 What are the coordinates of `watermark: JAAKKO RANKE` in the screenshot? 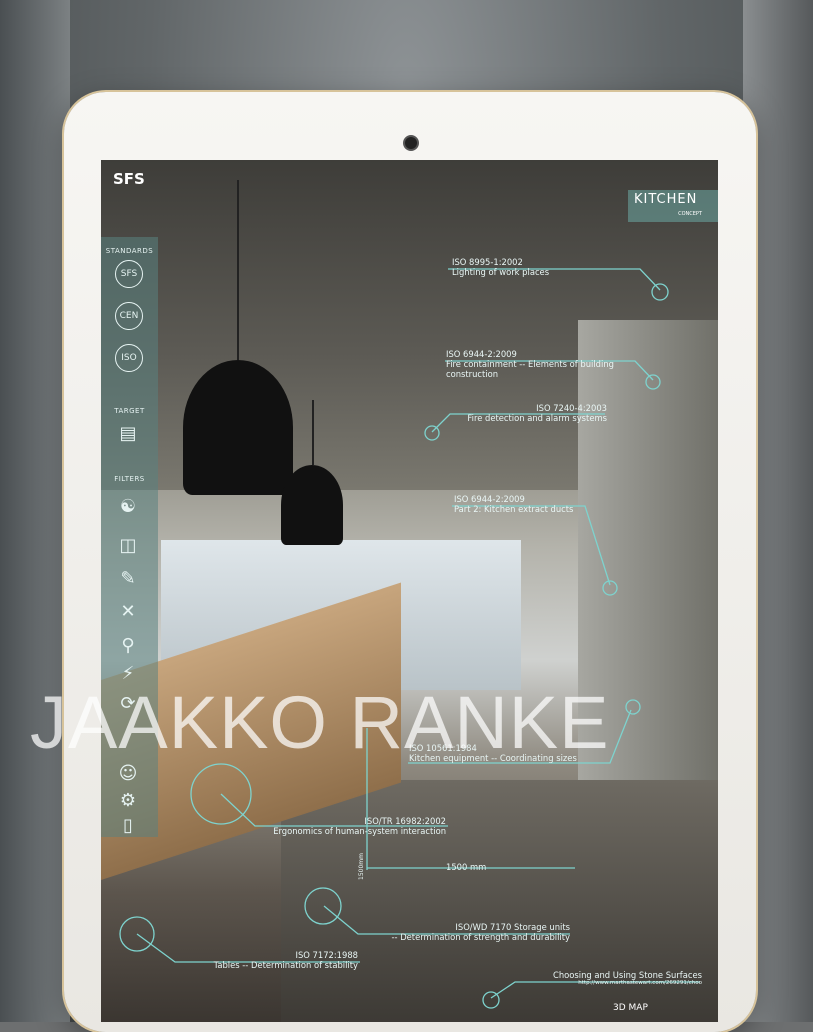 It's located at (320, 722).